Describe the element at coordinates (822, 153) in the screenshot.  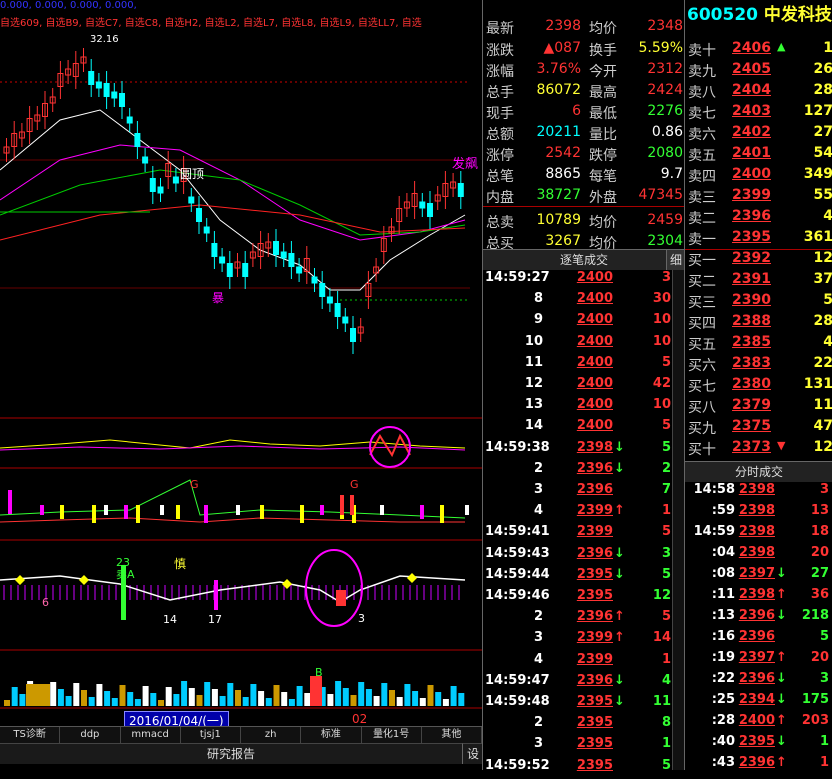
I see `ask-volume: 54` at that location.